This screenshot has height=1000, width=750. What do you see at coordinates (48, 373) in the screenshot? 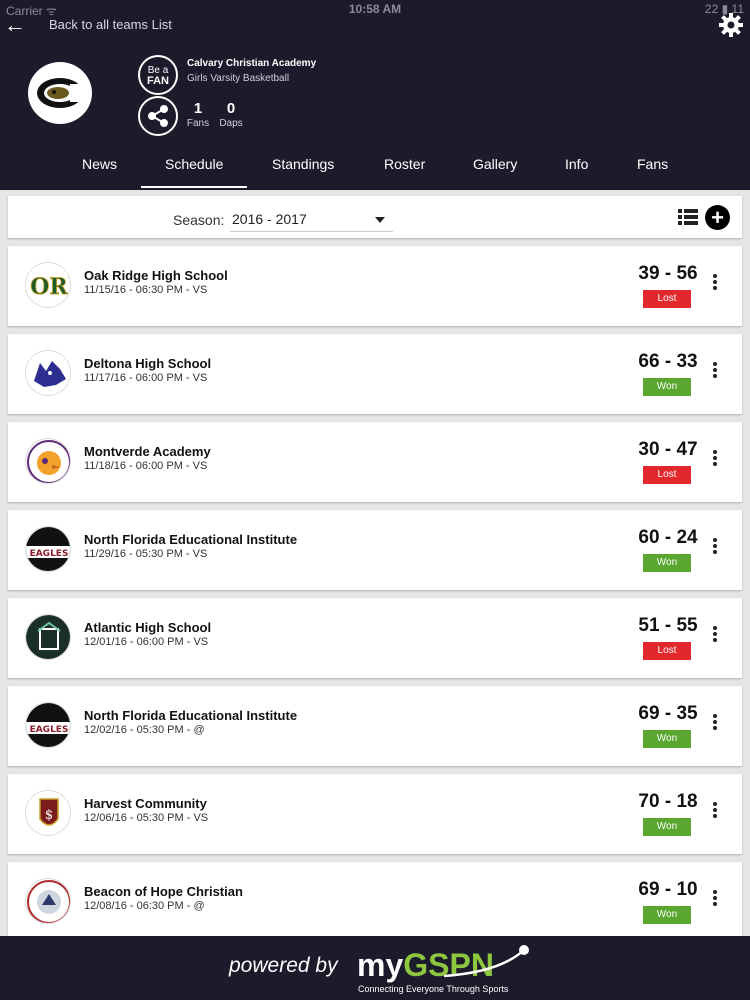
I see `deltona-wolf-logo-icon` at bounding box center [48, 373].